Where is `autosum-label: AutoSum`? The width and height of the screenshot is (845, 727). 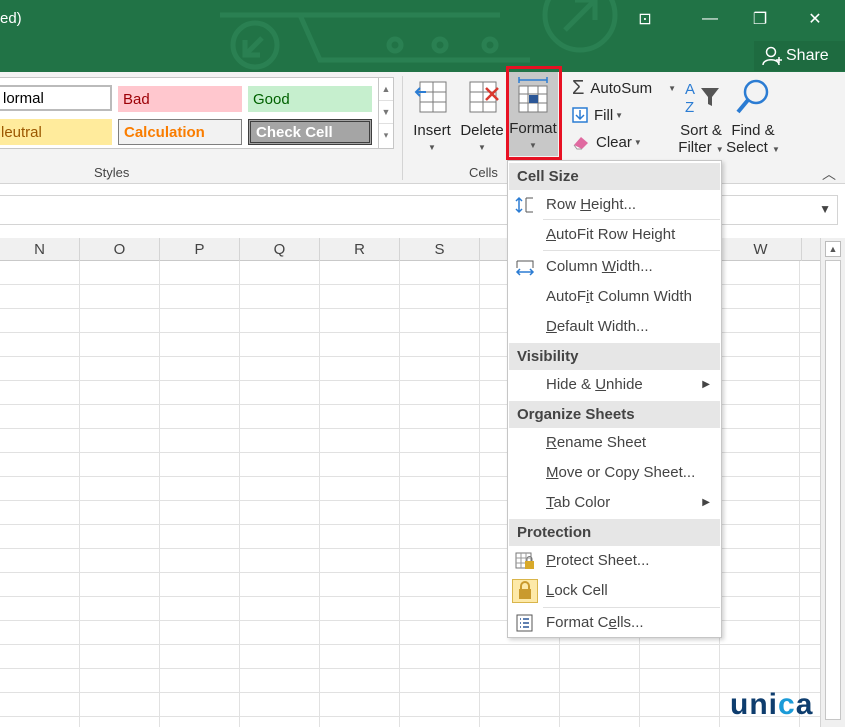
autosum-label: AutoSum is located at coordinates (621, 88).